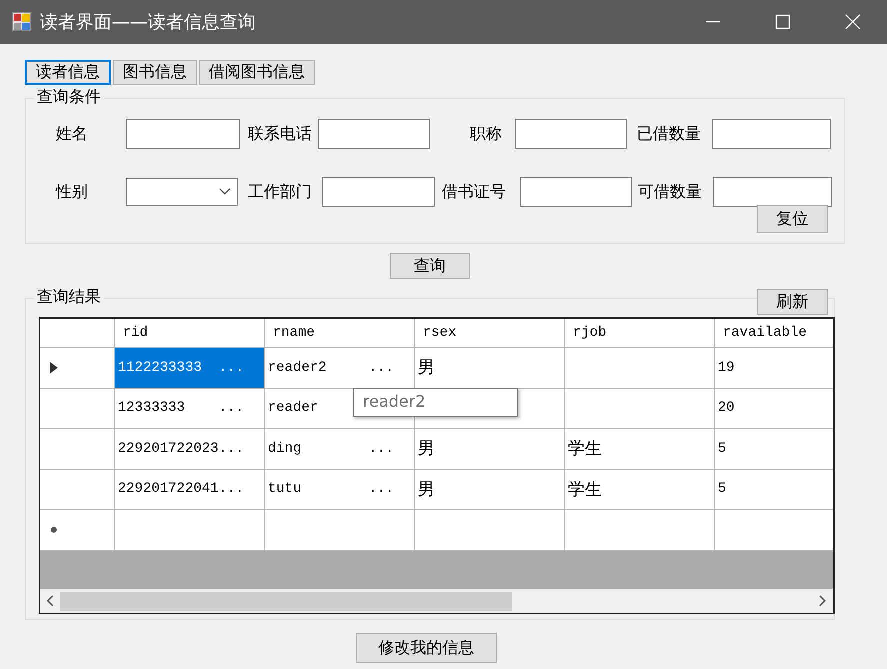 This screenshot has width=887, height=669. What do you see at coordinates (435, 402) in the screenshot?
I see `tooltip: reader2` at bounding box center [435, 402].